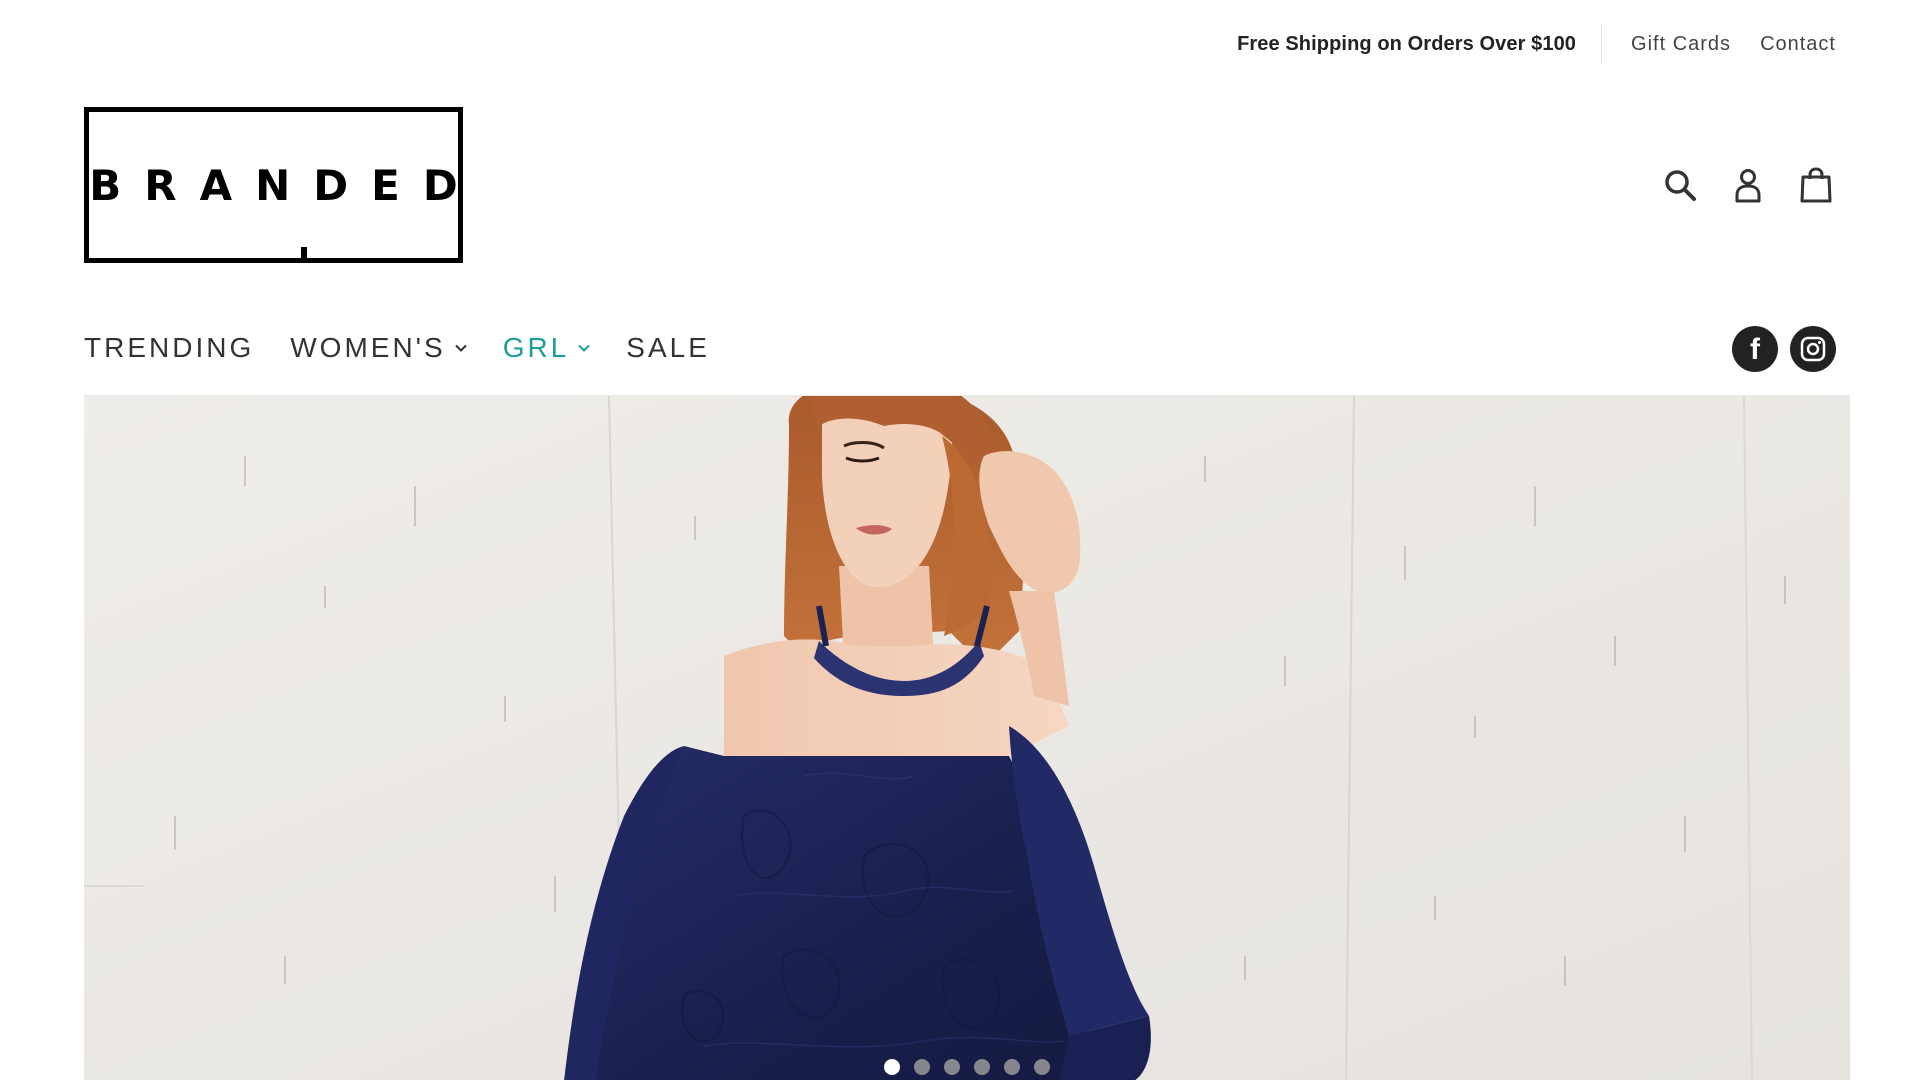 The width and height of the screenshot is (1920, 1080). Describe the element at coordinates (1680, 185) in the screenshot. I see `search-icon` at that location.